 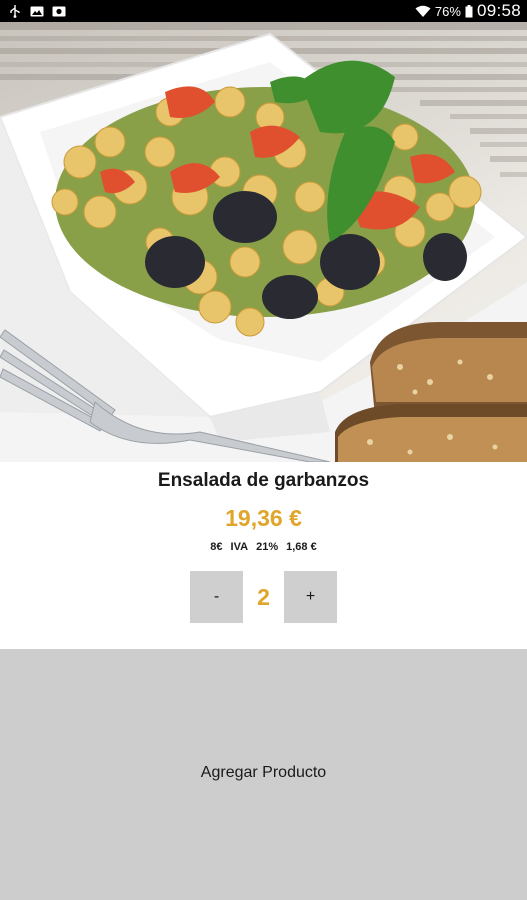 What do you see at coordinates (216, 547) in the screenshot?
I see `base-price: 8€` at bounding box center [216, 547].